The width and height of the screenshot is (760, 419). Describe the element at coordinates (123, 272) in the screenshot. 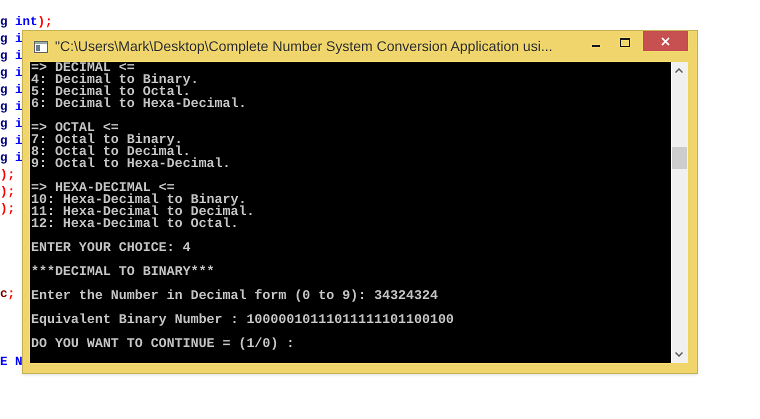

I see `console-line: ***DECIMAL TO BINARY***` at that location.